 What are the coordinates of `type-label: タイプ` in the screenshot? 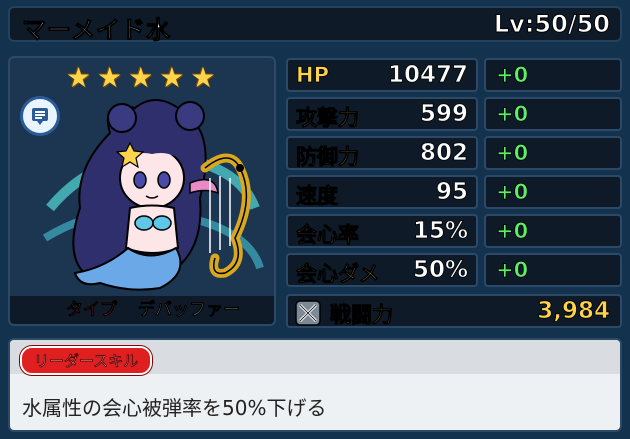 It's located at (92, 310).